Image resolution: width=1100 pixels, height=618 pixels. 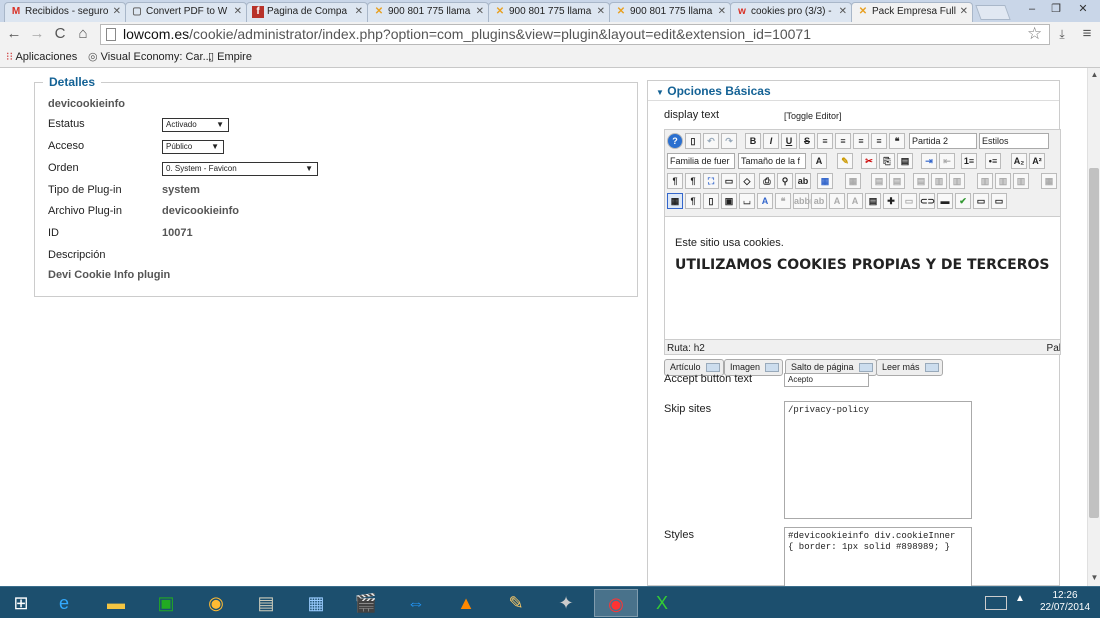 I want to click on image-icon: ▬, so click(x=945, y=201).